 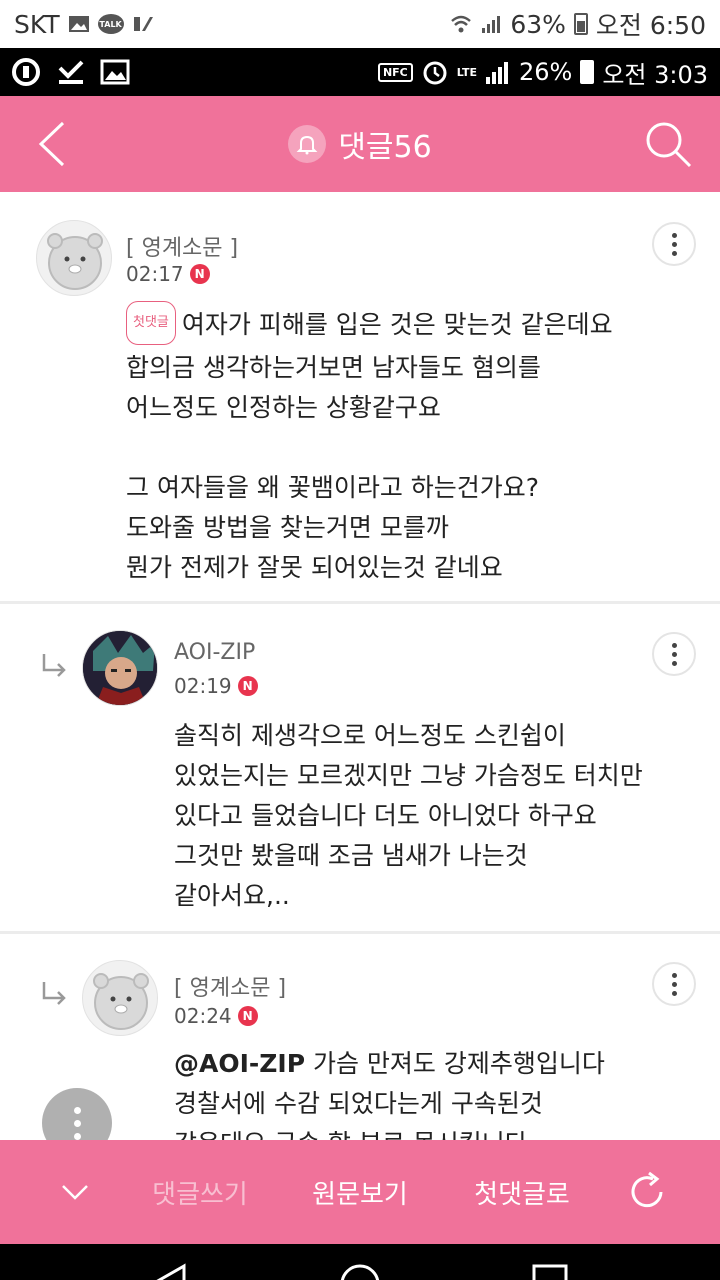 I want to click on android-nav-bar, so click(x=360, y=1262).